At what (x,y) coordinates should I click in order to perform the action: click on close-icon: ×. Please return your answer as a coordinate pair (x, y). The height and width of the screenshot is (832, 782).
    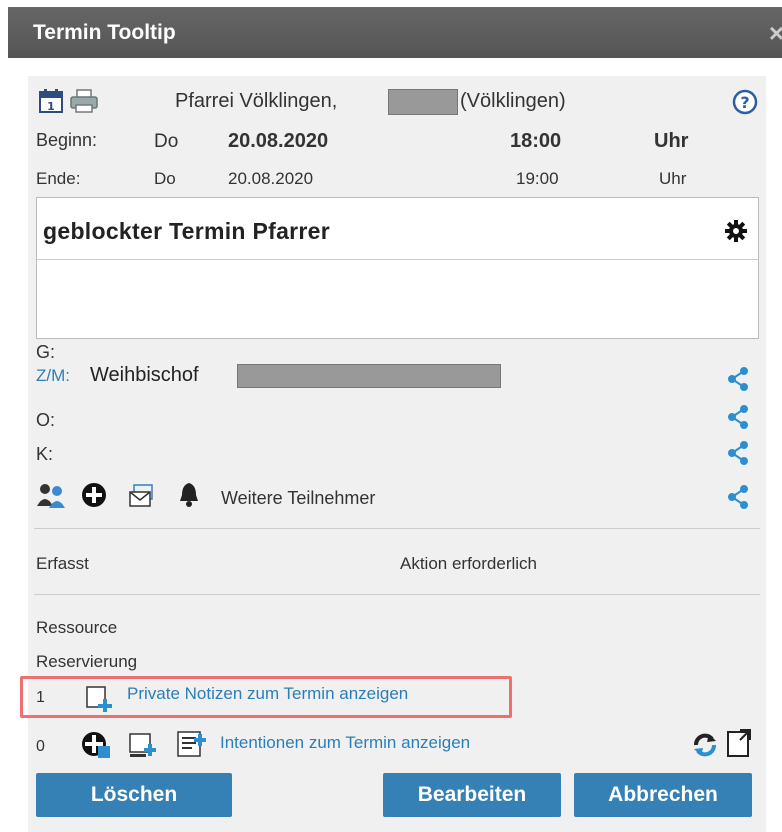
    Looking at the image, I should click on (775, 33).